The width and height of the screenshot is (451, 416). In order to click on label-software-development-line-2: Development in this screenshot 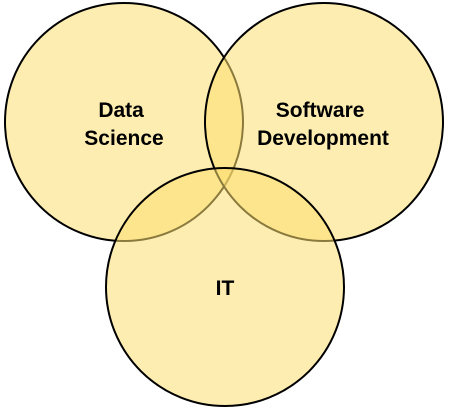, I will do `click(323, 138)`.